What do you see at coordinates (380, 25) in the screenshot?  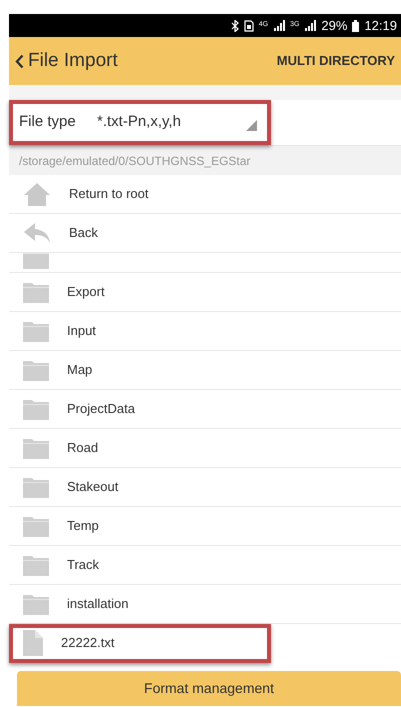 I see `clock-time: 12:19` at bounding box center [380, 25].